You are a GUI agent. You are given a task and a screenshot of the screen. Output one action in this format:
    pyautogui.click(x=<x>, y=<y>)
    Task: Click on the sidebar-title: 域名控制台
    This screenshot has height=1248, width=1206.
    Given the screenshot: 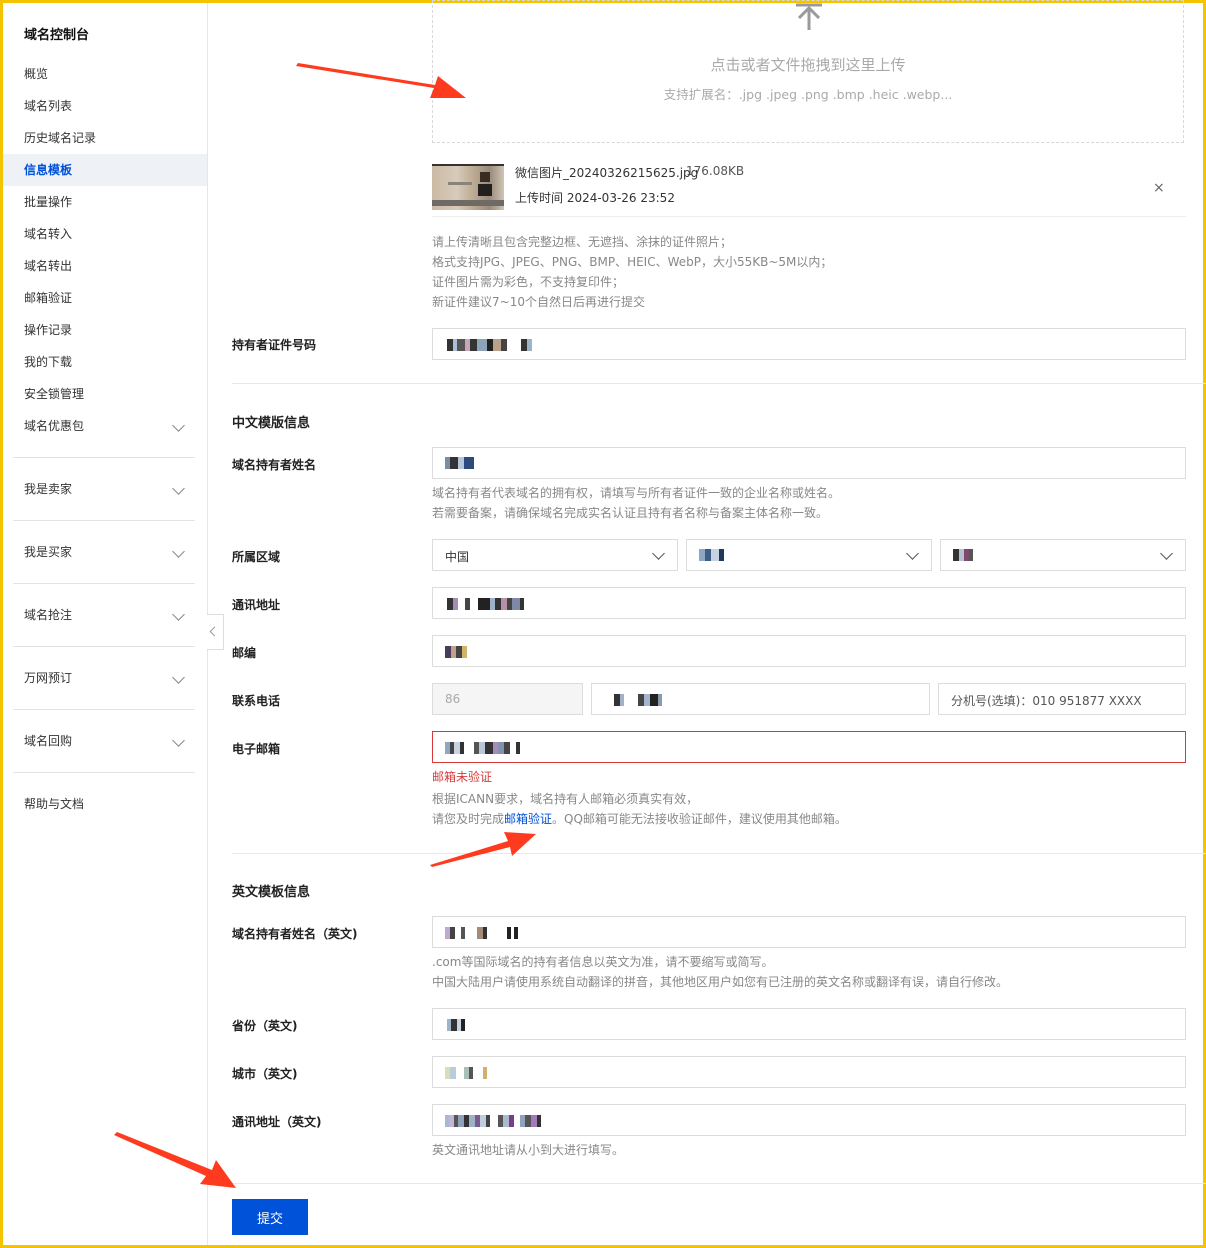 What is the action you would take?
    pyautogui.click(x=57, y=35)
    